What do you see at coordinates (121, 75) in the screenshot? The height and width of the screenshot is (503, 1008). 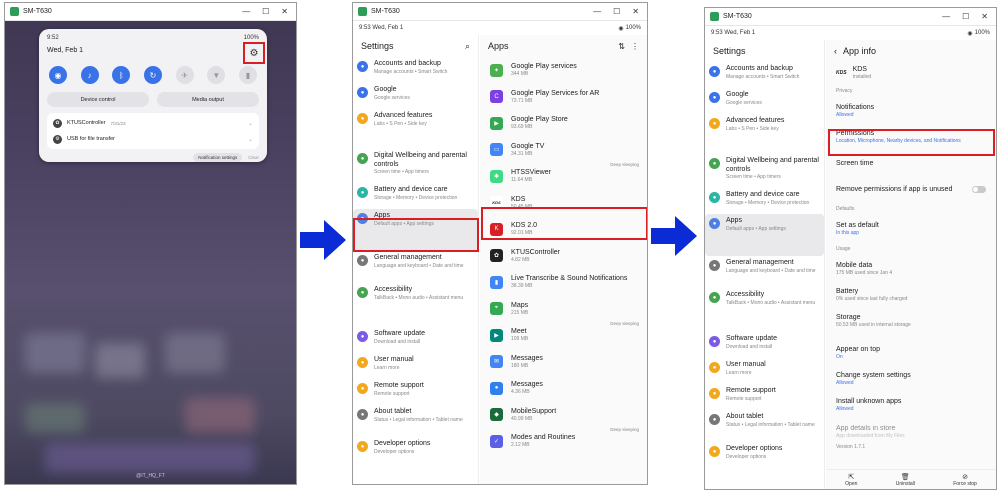 I see `bluetooth-toggle-icon: ᛒ` at bounding box center [121, 75].